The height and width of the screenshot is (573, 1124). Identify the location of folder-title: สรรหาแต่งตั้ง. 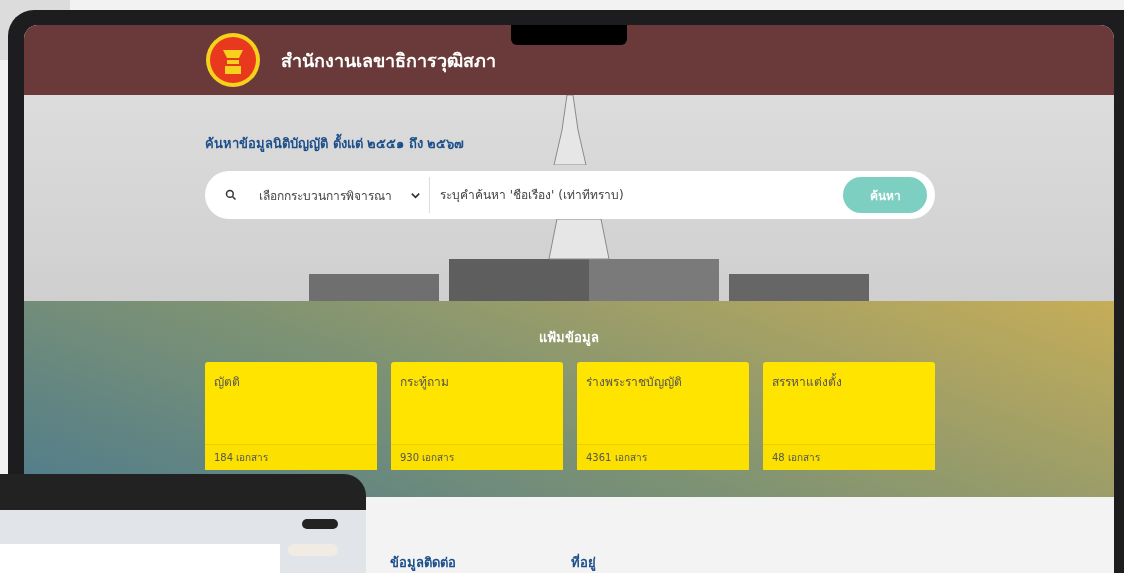
(807, 381).